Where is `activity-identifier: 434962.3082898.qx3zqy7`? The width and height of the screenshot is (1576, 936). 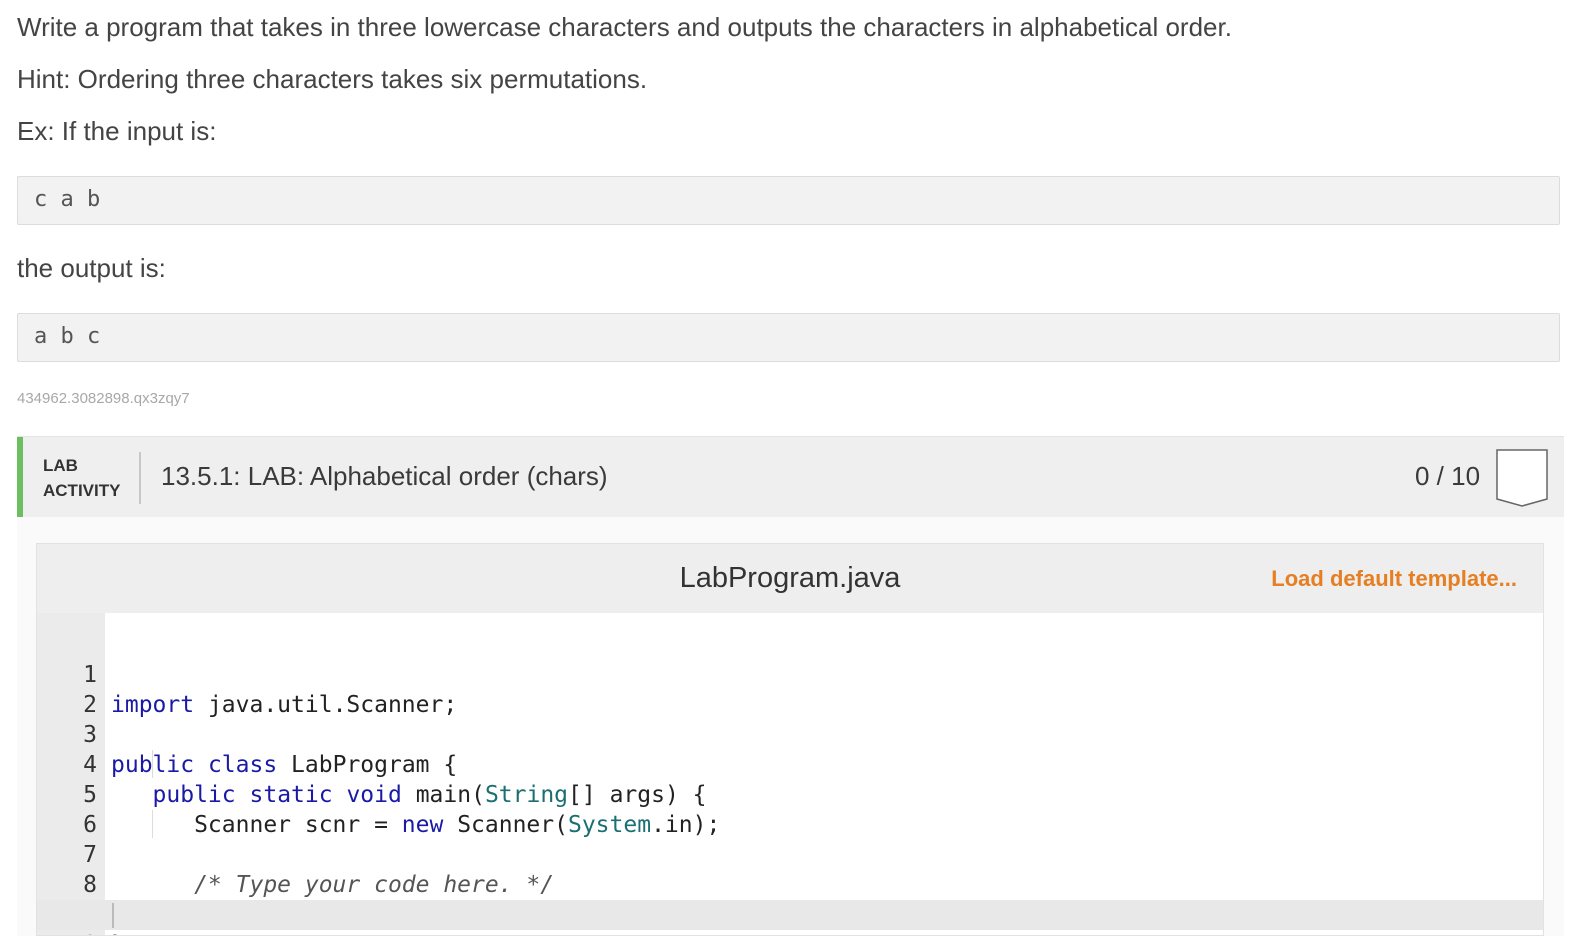 activity-identifier: 434962.3082898.qx3zqy7 is located at coordinates (103, 398).